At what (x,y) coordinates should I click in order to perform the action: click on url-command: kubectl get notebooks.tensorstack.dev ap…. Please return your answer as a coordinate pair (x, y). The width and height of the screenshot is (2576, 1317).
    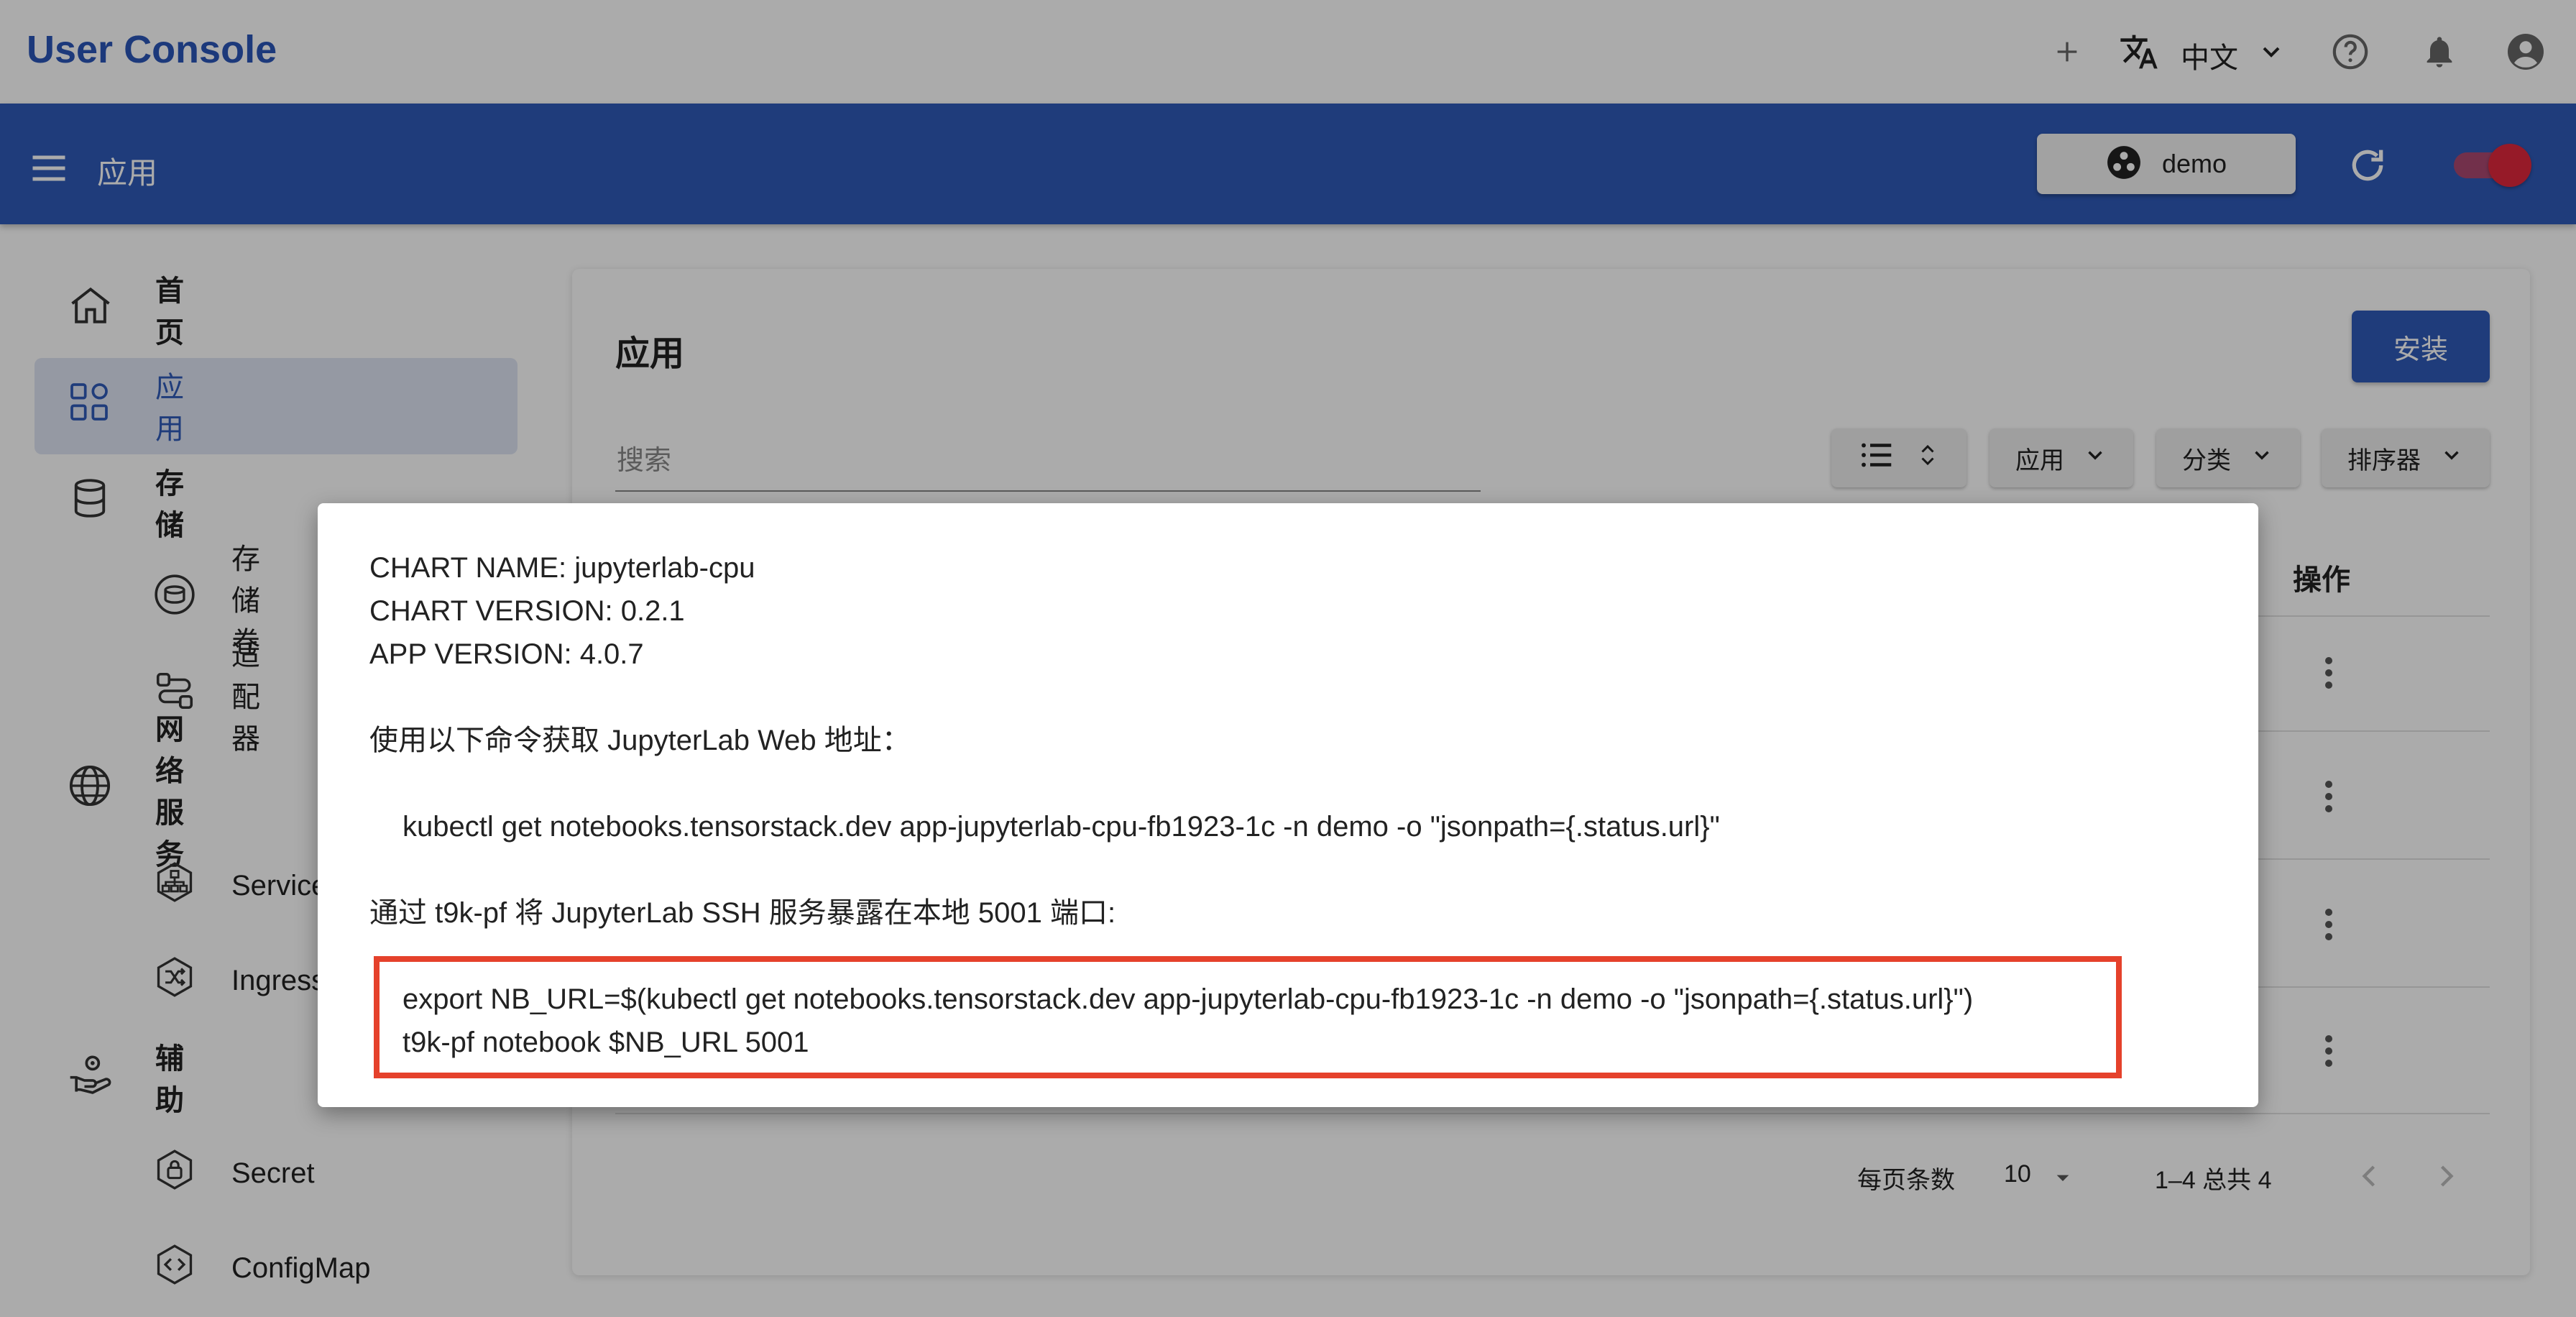
    Looking at the image, I should click on (1061, 827).